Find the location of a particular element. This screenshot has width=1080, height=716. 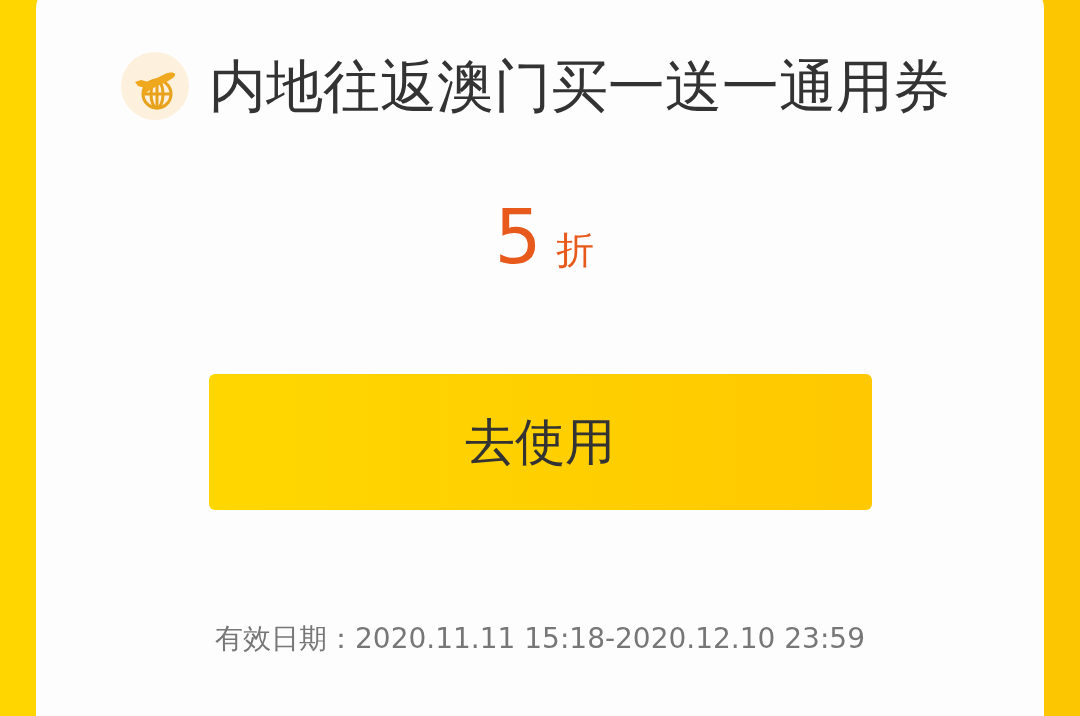

discount-value: 5 is located at coordinates (518, 237).